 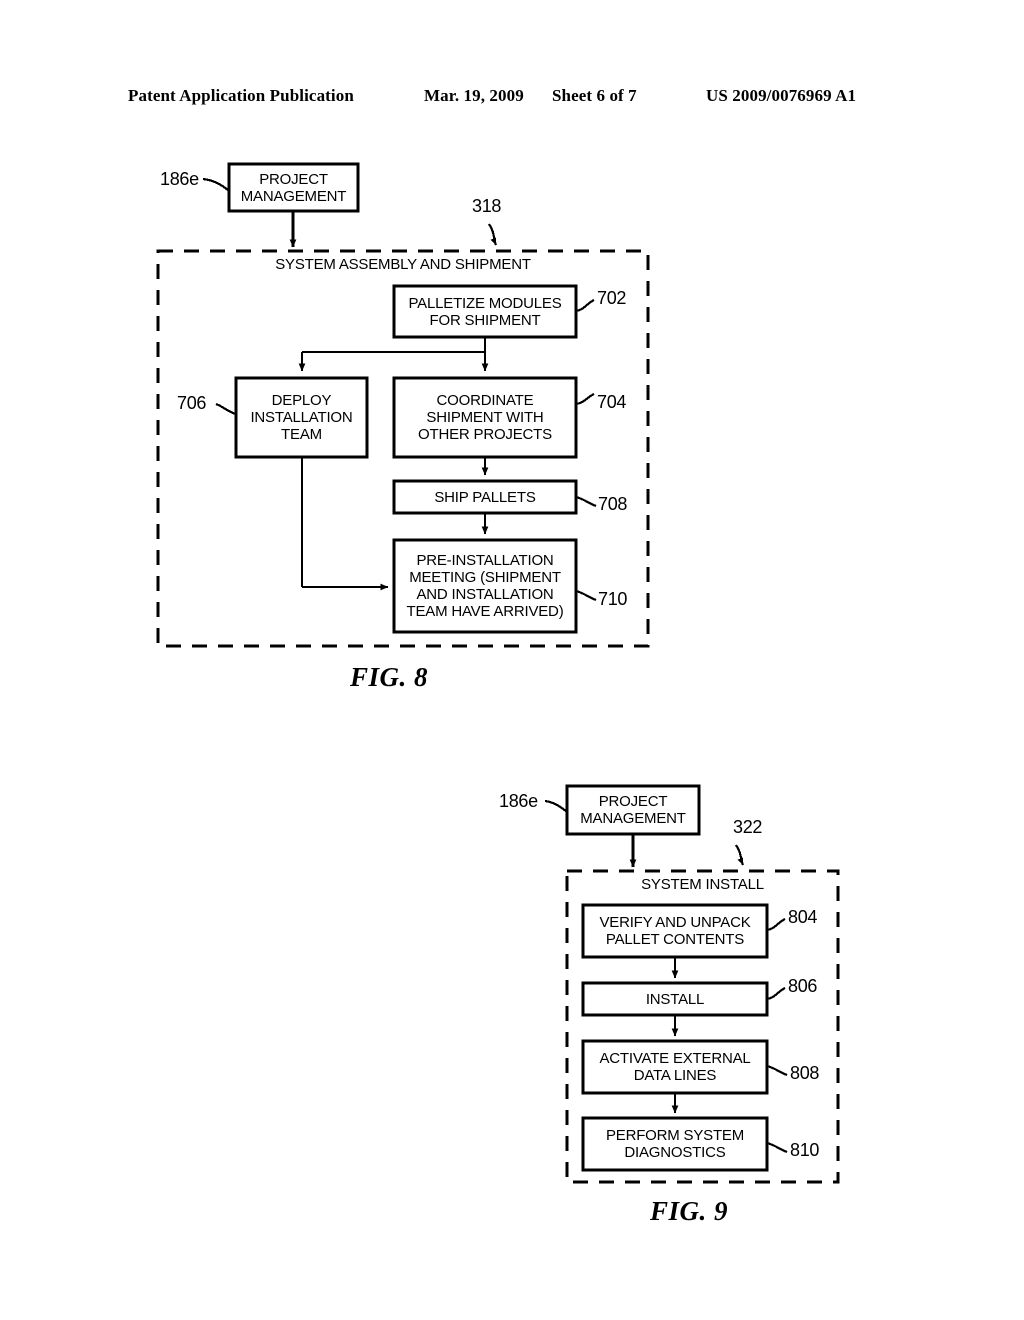 What do you see at coordinates (675, 931) in the screenshot?
I see `node-verify-unpack-pallet: VERIFY AND UNPACK PALLET CONTENTS` at bounding box center [675, 931].